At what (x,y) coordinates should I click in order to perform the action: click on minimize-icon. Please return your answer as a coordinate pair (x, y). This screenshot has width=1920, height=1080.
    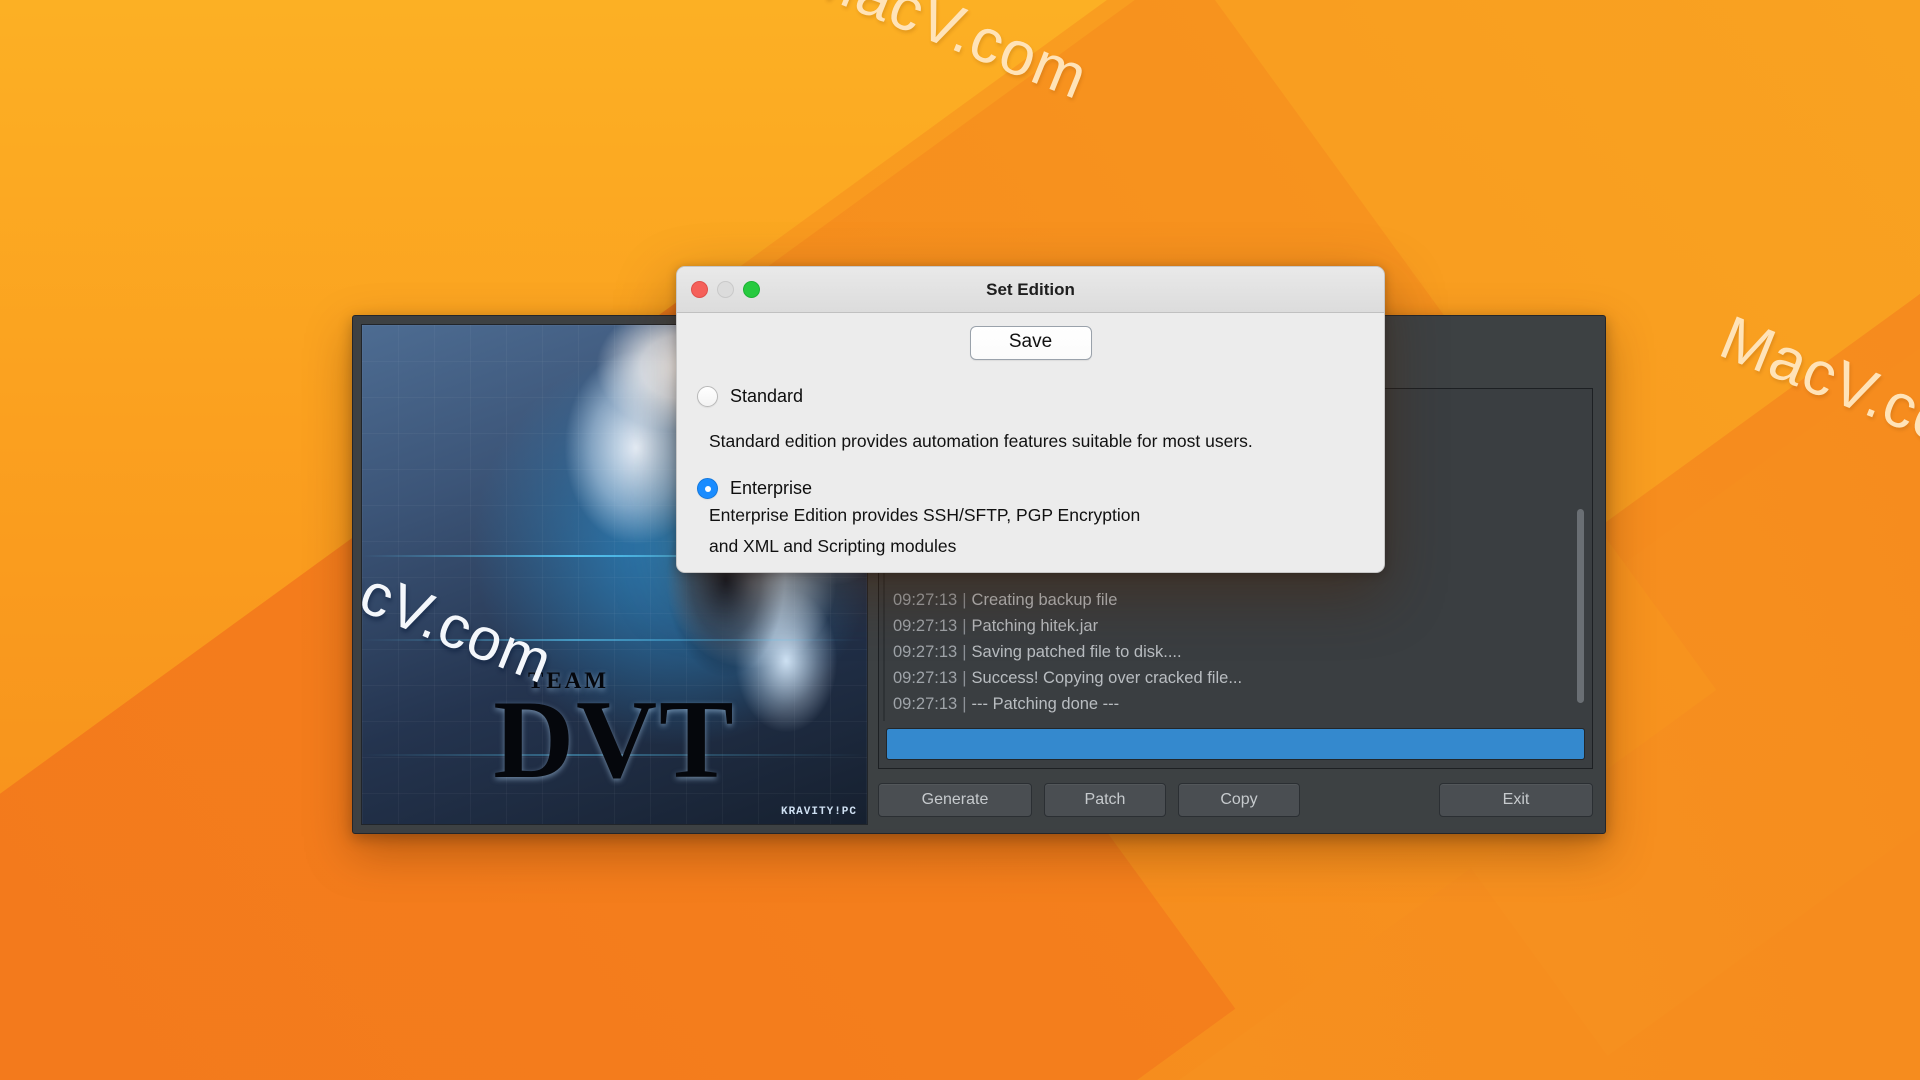
    Looking at the image, I should click on (725, 289).